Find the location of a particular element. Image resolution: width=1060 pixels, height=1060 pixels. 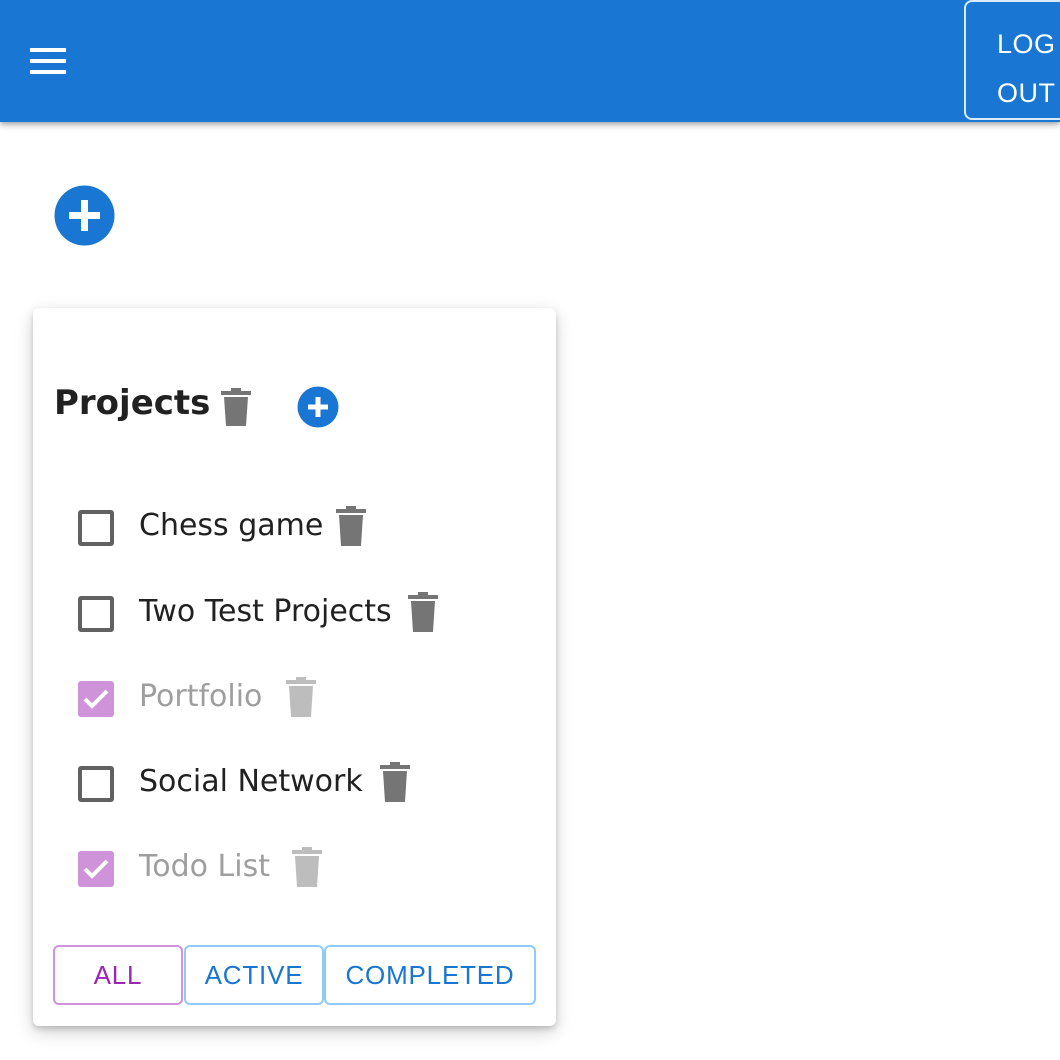

card-title: Projects is located at coordinates (132, 403).